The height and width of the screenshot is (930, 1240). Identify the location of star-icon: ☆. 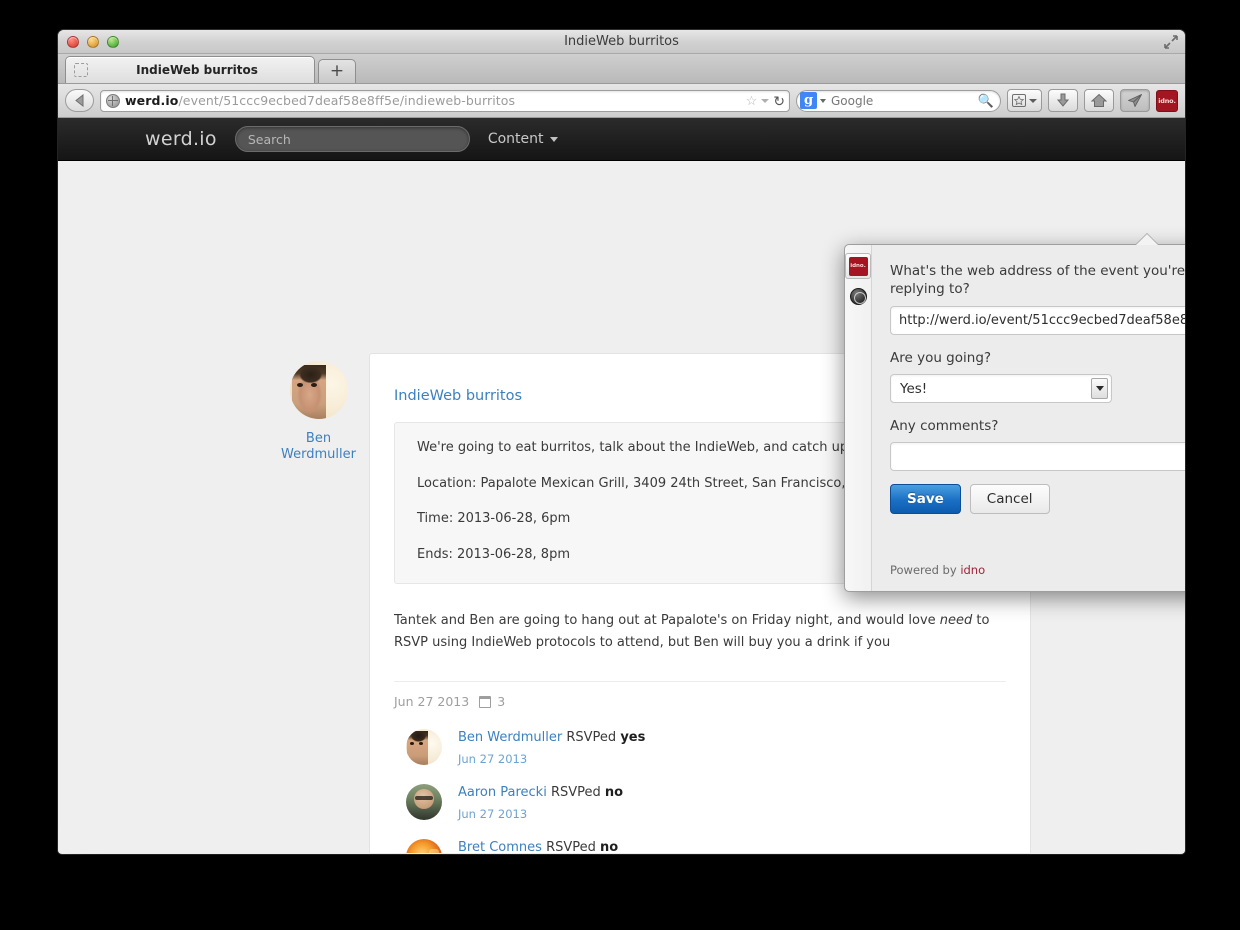
(752, 101).